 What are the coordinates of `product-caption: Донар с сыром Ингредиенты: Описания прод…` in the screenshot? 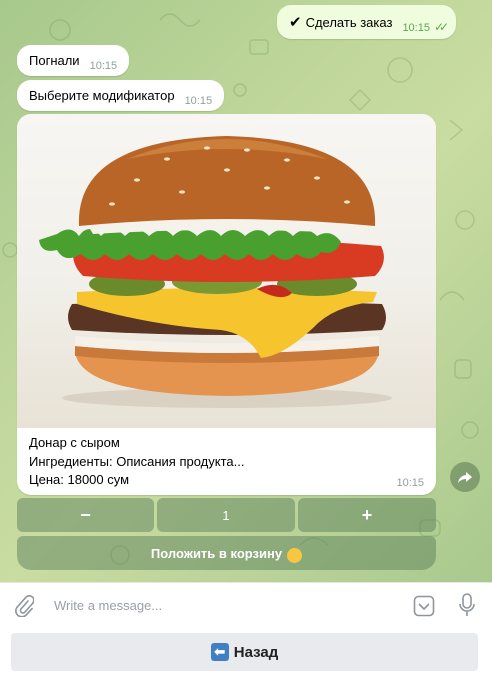 It's located at (136, 462).